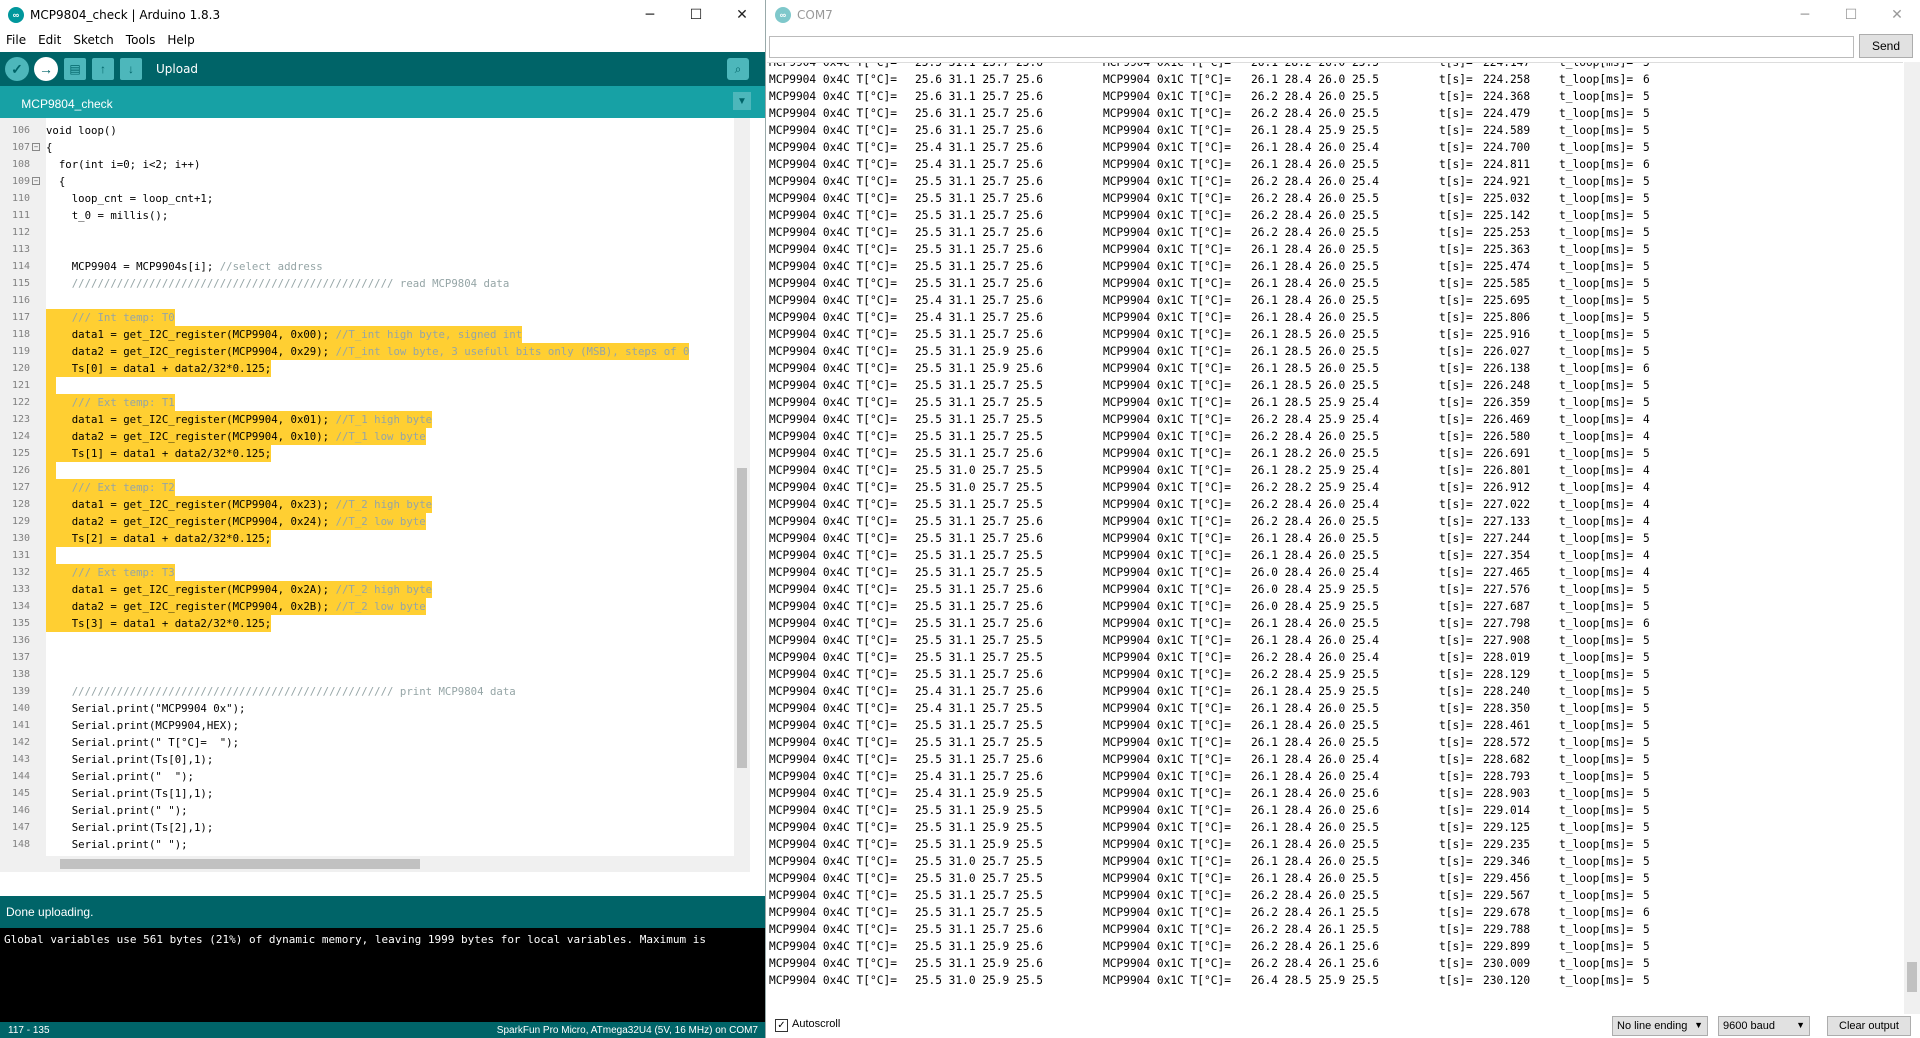 The height and width of the screenshot is (1038, 1920). Describe the element at coordinates (375, 827) in the screenshot. I see `code-line: 147 Serial.print(Ts[2],1);` at that location.